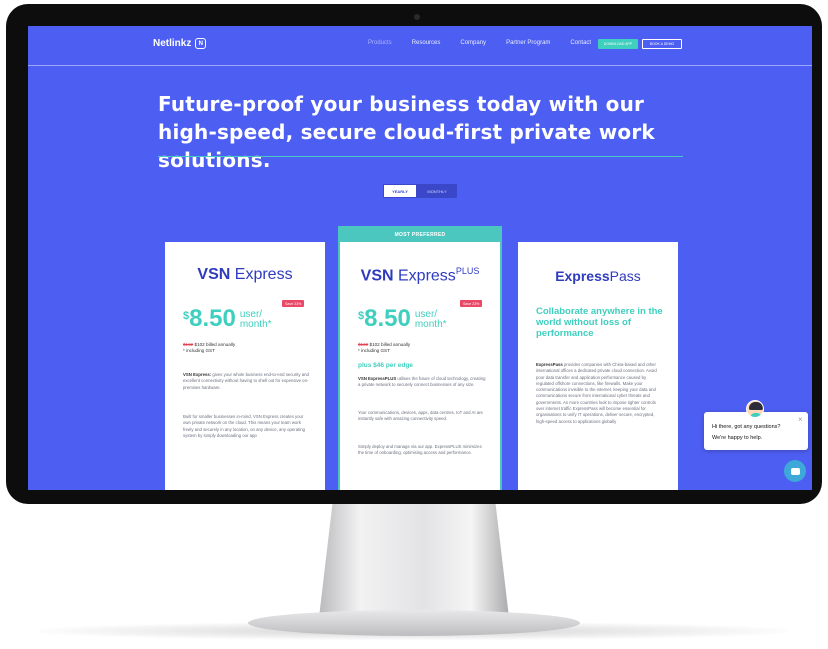 This screenshot has height=649, width=828. I want to click on agent-avatar, so click(755, 409).